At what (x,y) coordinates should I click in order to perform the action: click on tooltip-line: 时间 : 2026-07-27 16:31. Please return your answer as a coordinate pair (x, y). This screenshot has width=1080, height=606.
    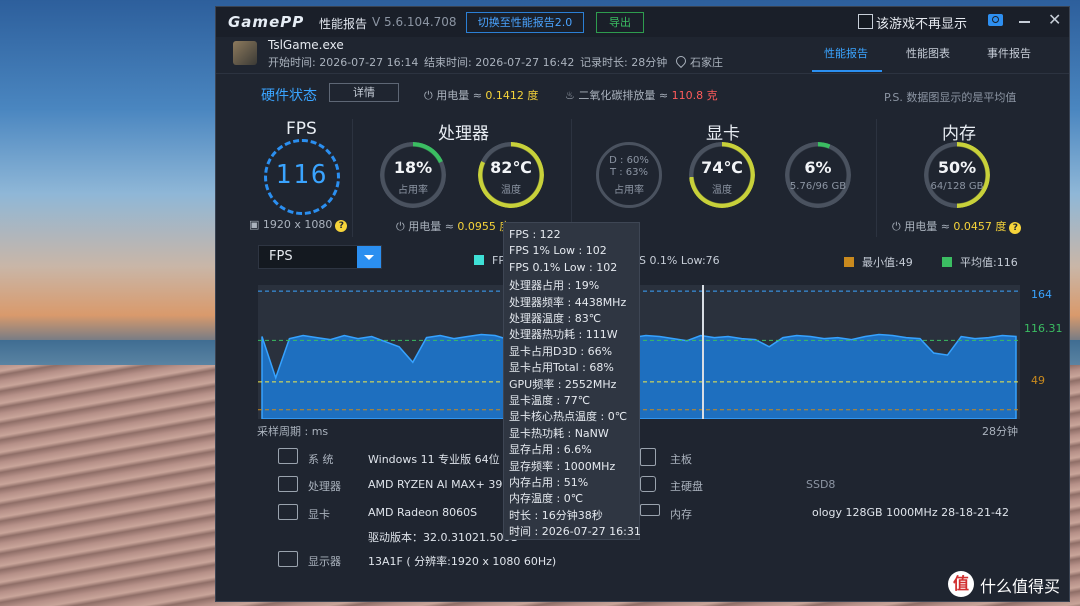
    Looking at the image, I should click on (575, 532).